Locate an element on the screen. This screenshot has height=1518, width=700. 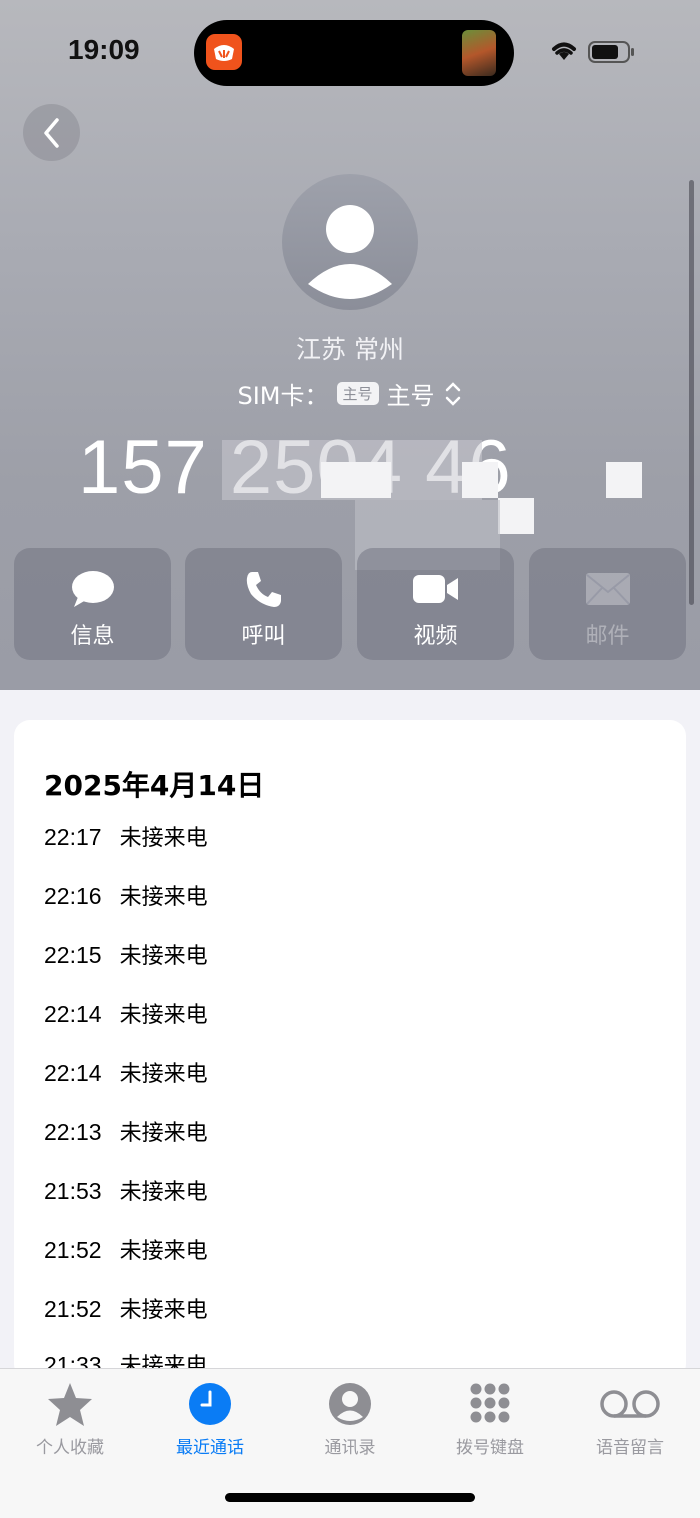
mail-icon is located at coordinates (607, 589).